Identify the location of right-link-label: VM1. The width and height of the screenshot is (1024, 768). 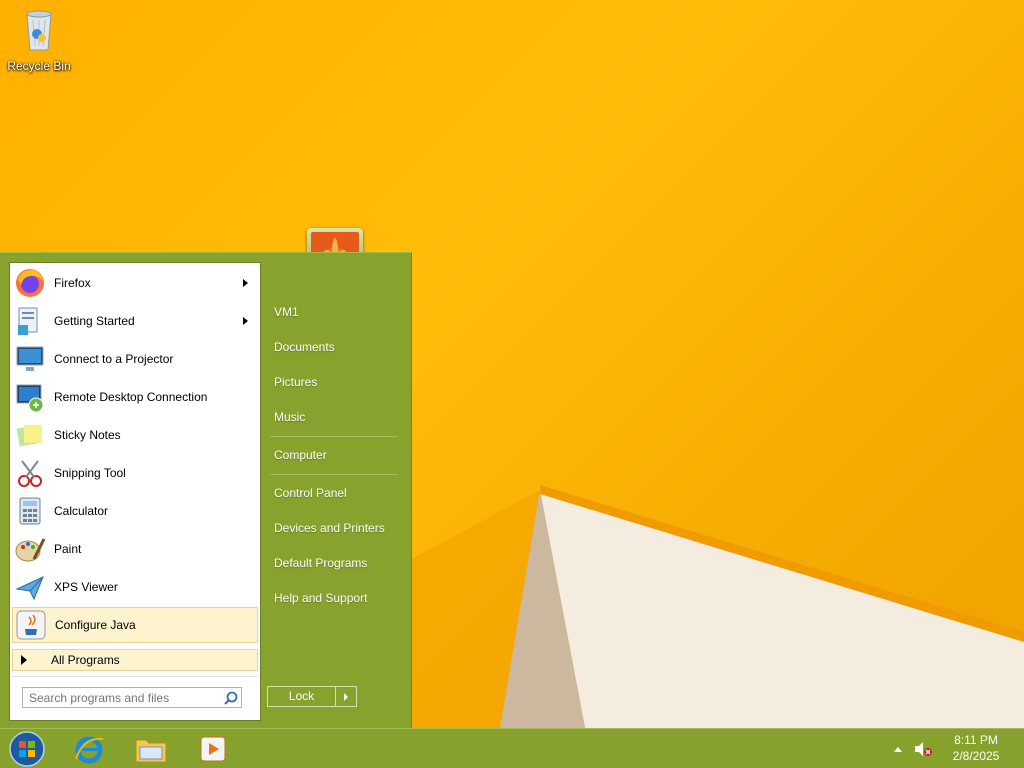
(286, 312).